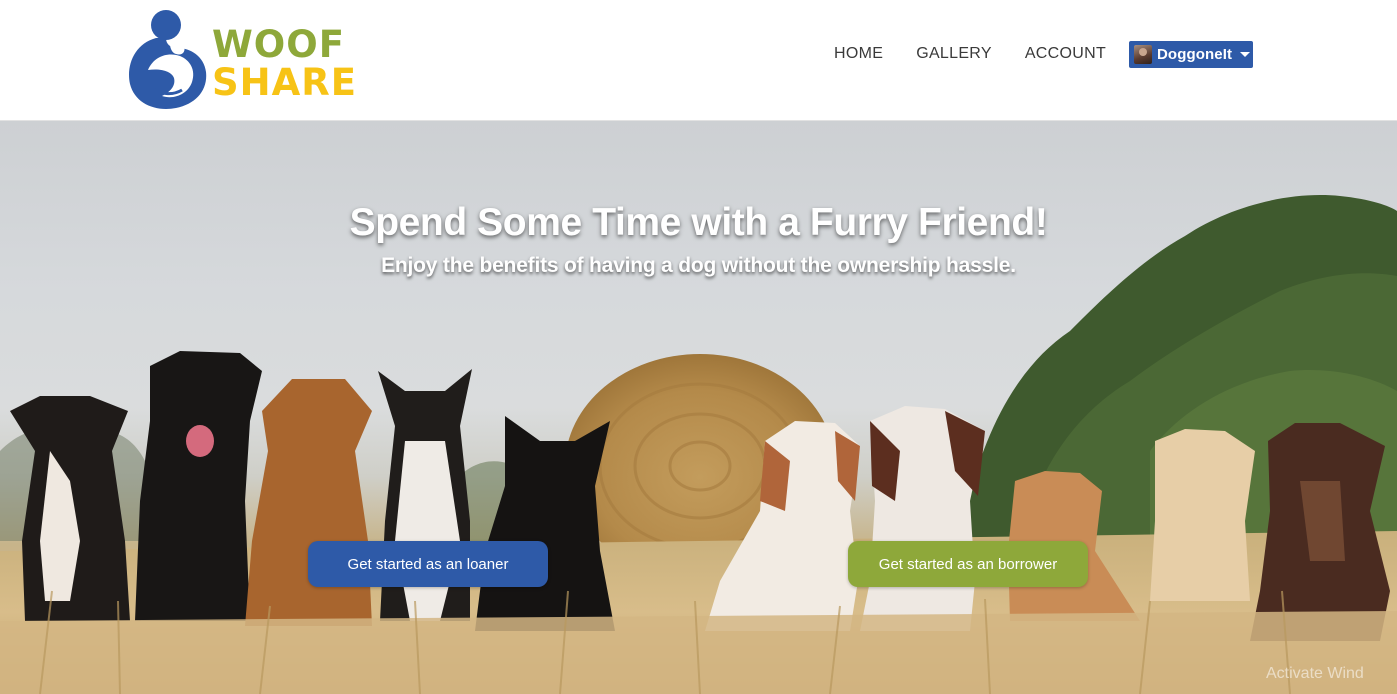 The height and width of the screenshot is (694, 1397). What do you see at coordinates (168, 59) in the screenshot?
I see `dog-person-logo-icon` at bounding box center [168, 59].